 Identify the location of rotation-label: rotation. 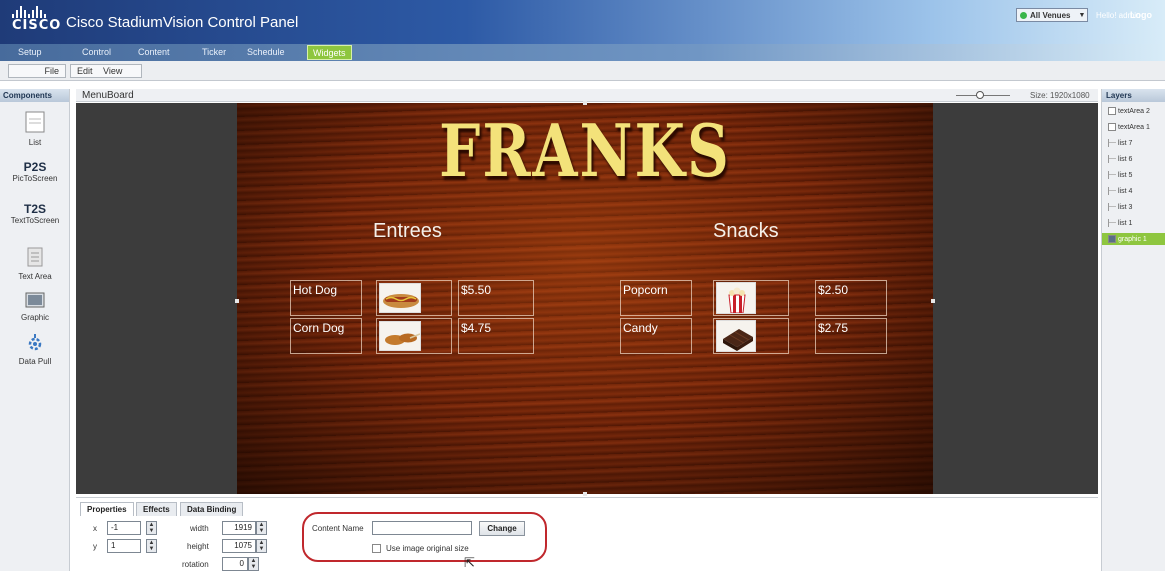
(195, 564).